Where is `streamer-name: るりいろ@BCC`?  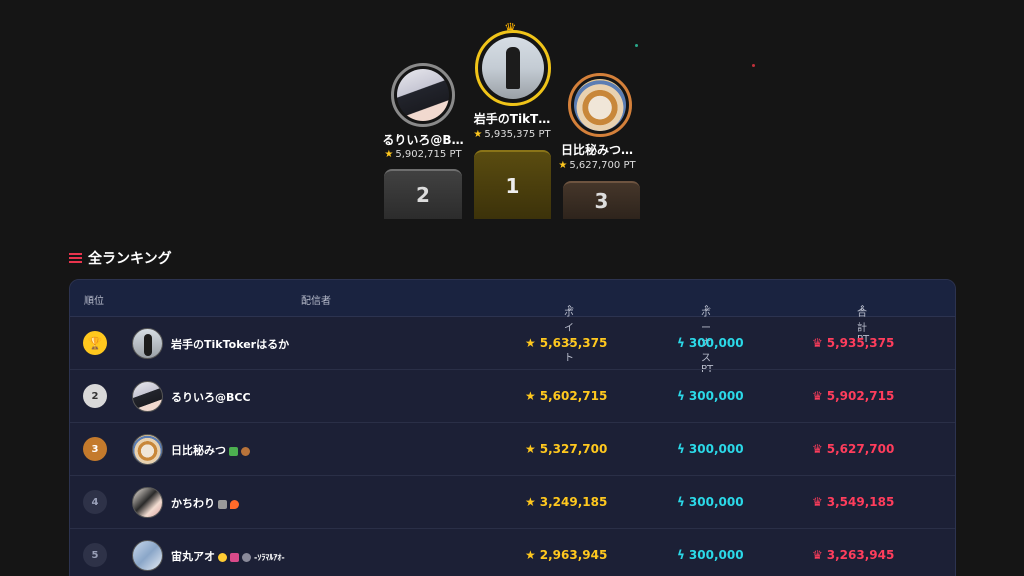
streamer-name: るりいろ@BCC is located at coordinates (211, 397).